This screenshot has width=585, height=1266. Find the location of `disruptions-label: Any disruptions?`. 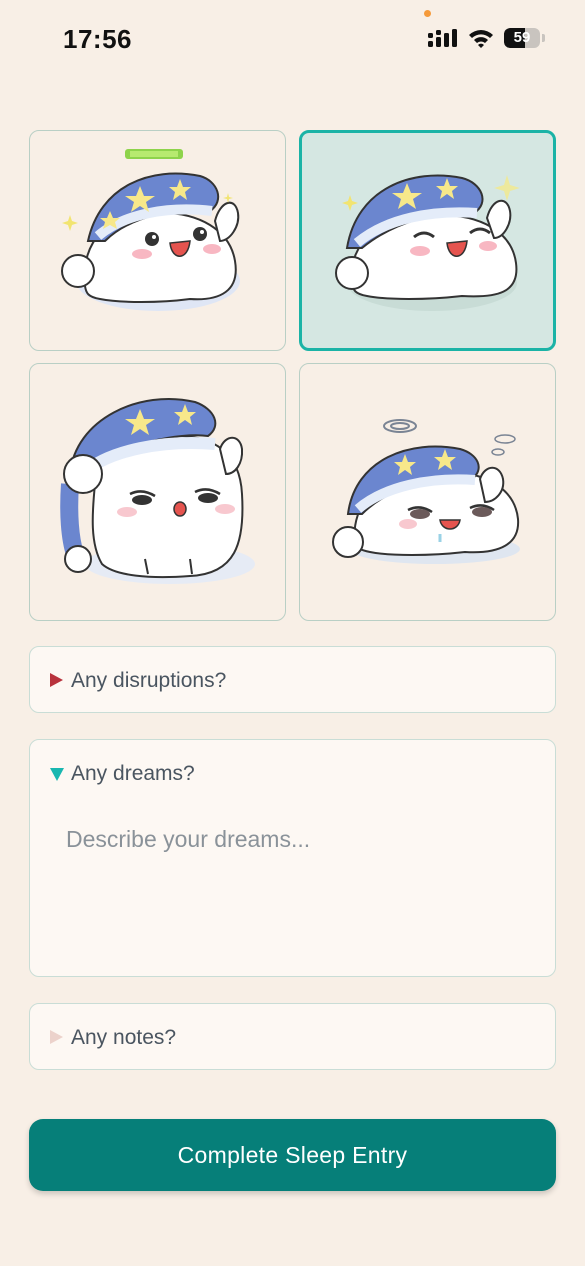

disruptions-label: Any disruptions? is located at coordinates (149, 680).